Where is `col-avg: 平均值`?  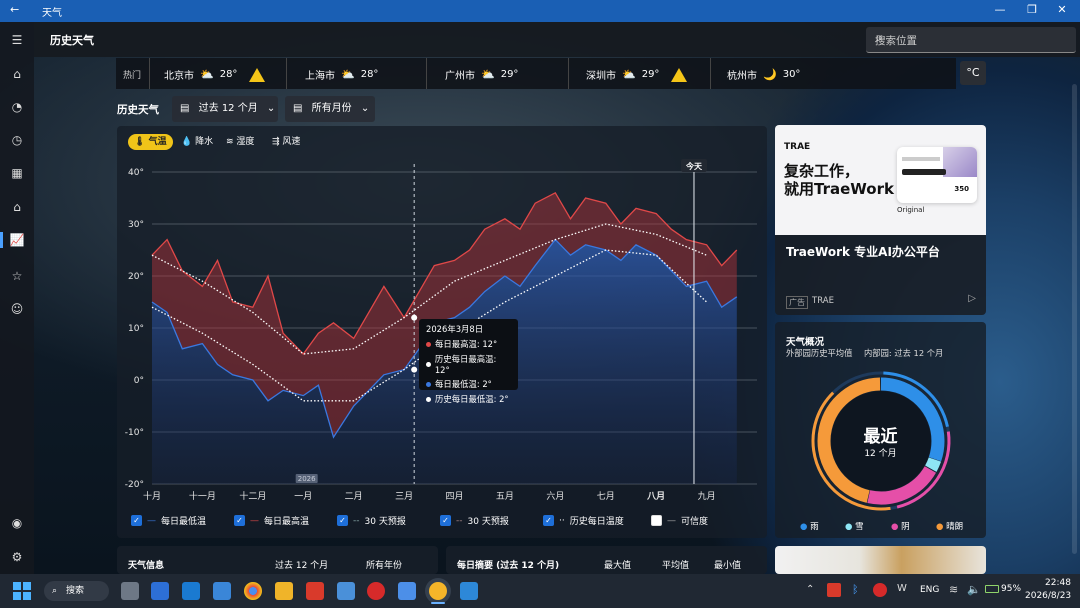
col-avg: 平均值 is located at coordinates (676, 566).